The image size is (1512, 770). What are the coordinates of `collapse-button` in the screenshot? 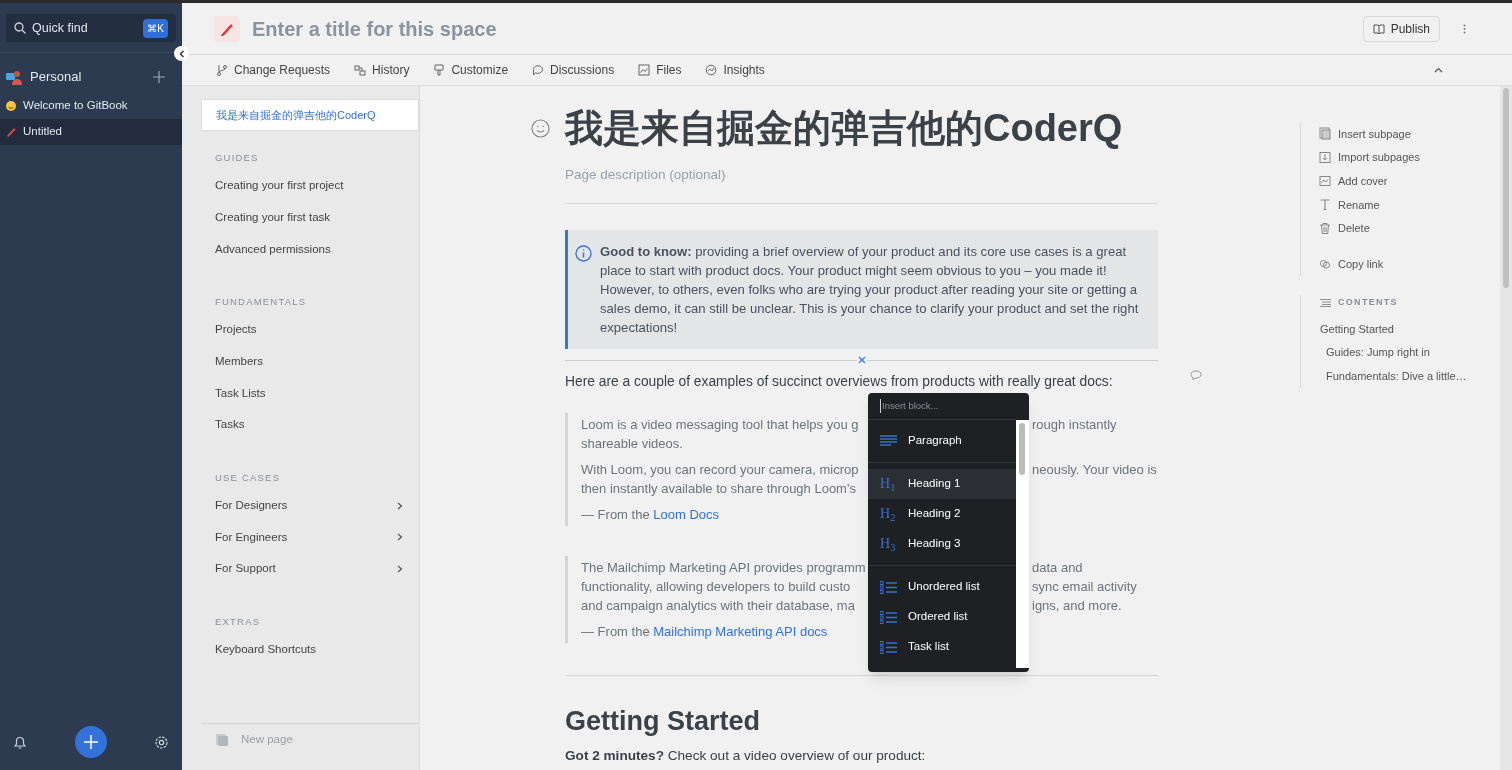 It's located at (181, 53).